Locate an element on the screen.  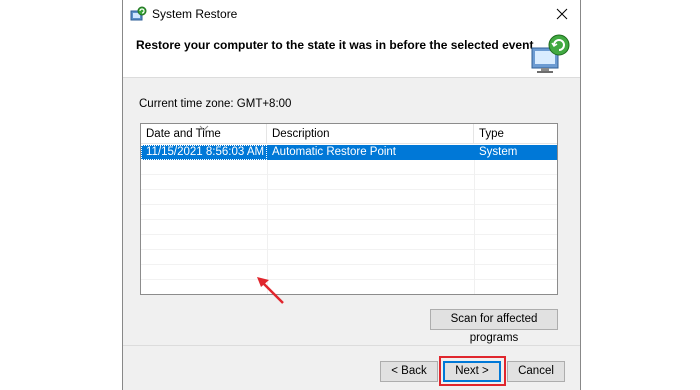
column-header-description-label: Description is located at coordinates (301, 134).